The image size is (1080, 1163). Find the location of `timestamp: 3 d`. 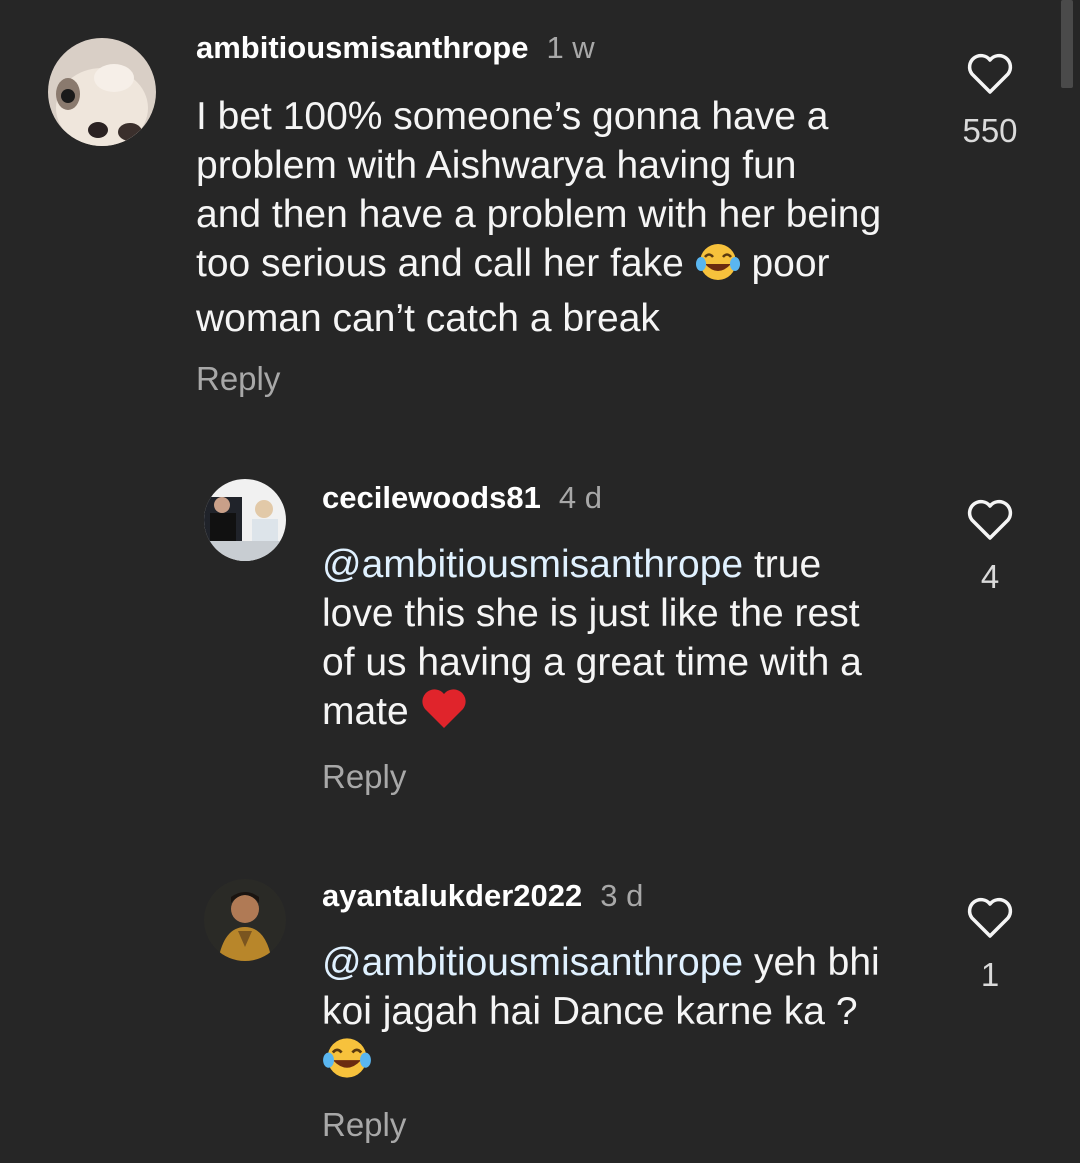

timestamp: 3 d is located at coordinates (622, 895).